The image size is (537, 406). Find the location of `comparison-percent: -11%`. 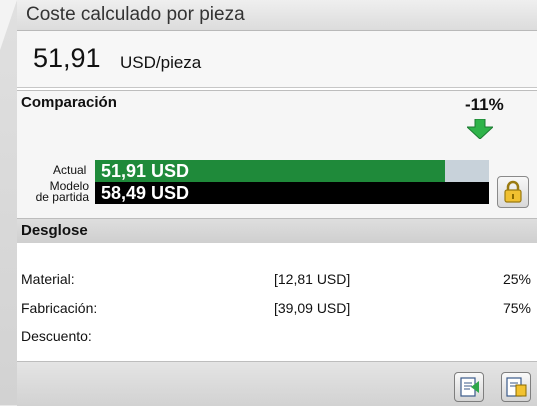

comparison-percent: -11% is located at coordinates (484, 104).